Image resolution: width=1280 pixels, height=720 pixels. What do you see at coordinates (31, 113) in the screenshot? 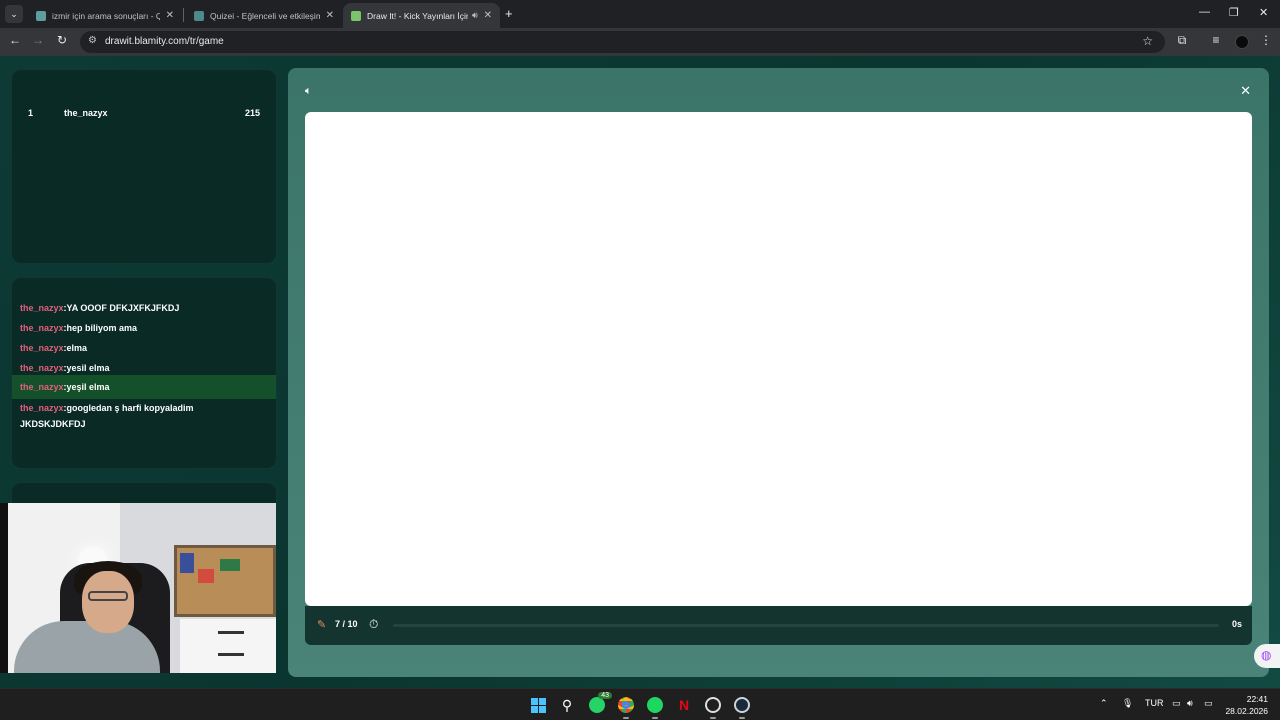
I see `leaderboard-rank: 1` at bounding box center [31, 113].